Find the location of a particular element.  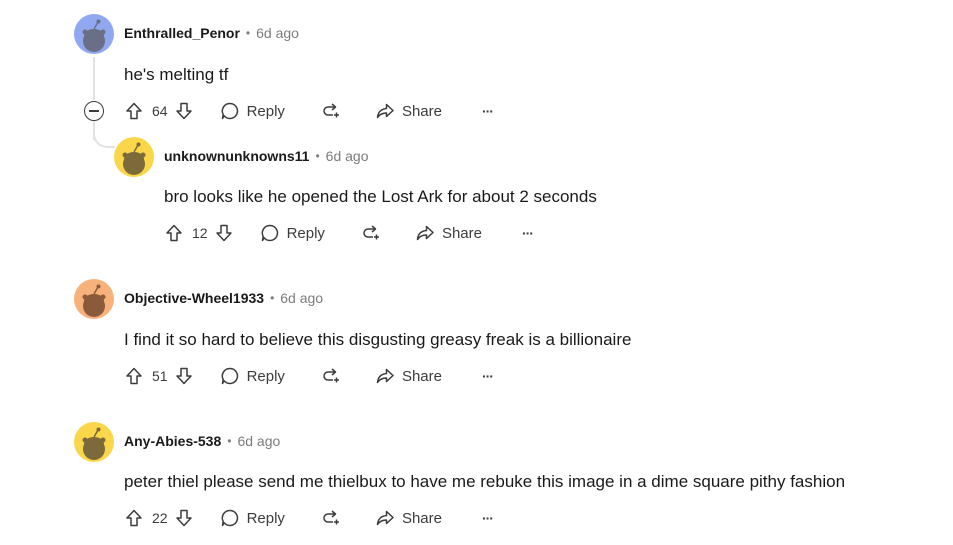

vote-score: 51 is located at coordinates (160, 376).